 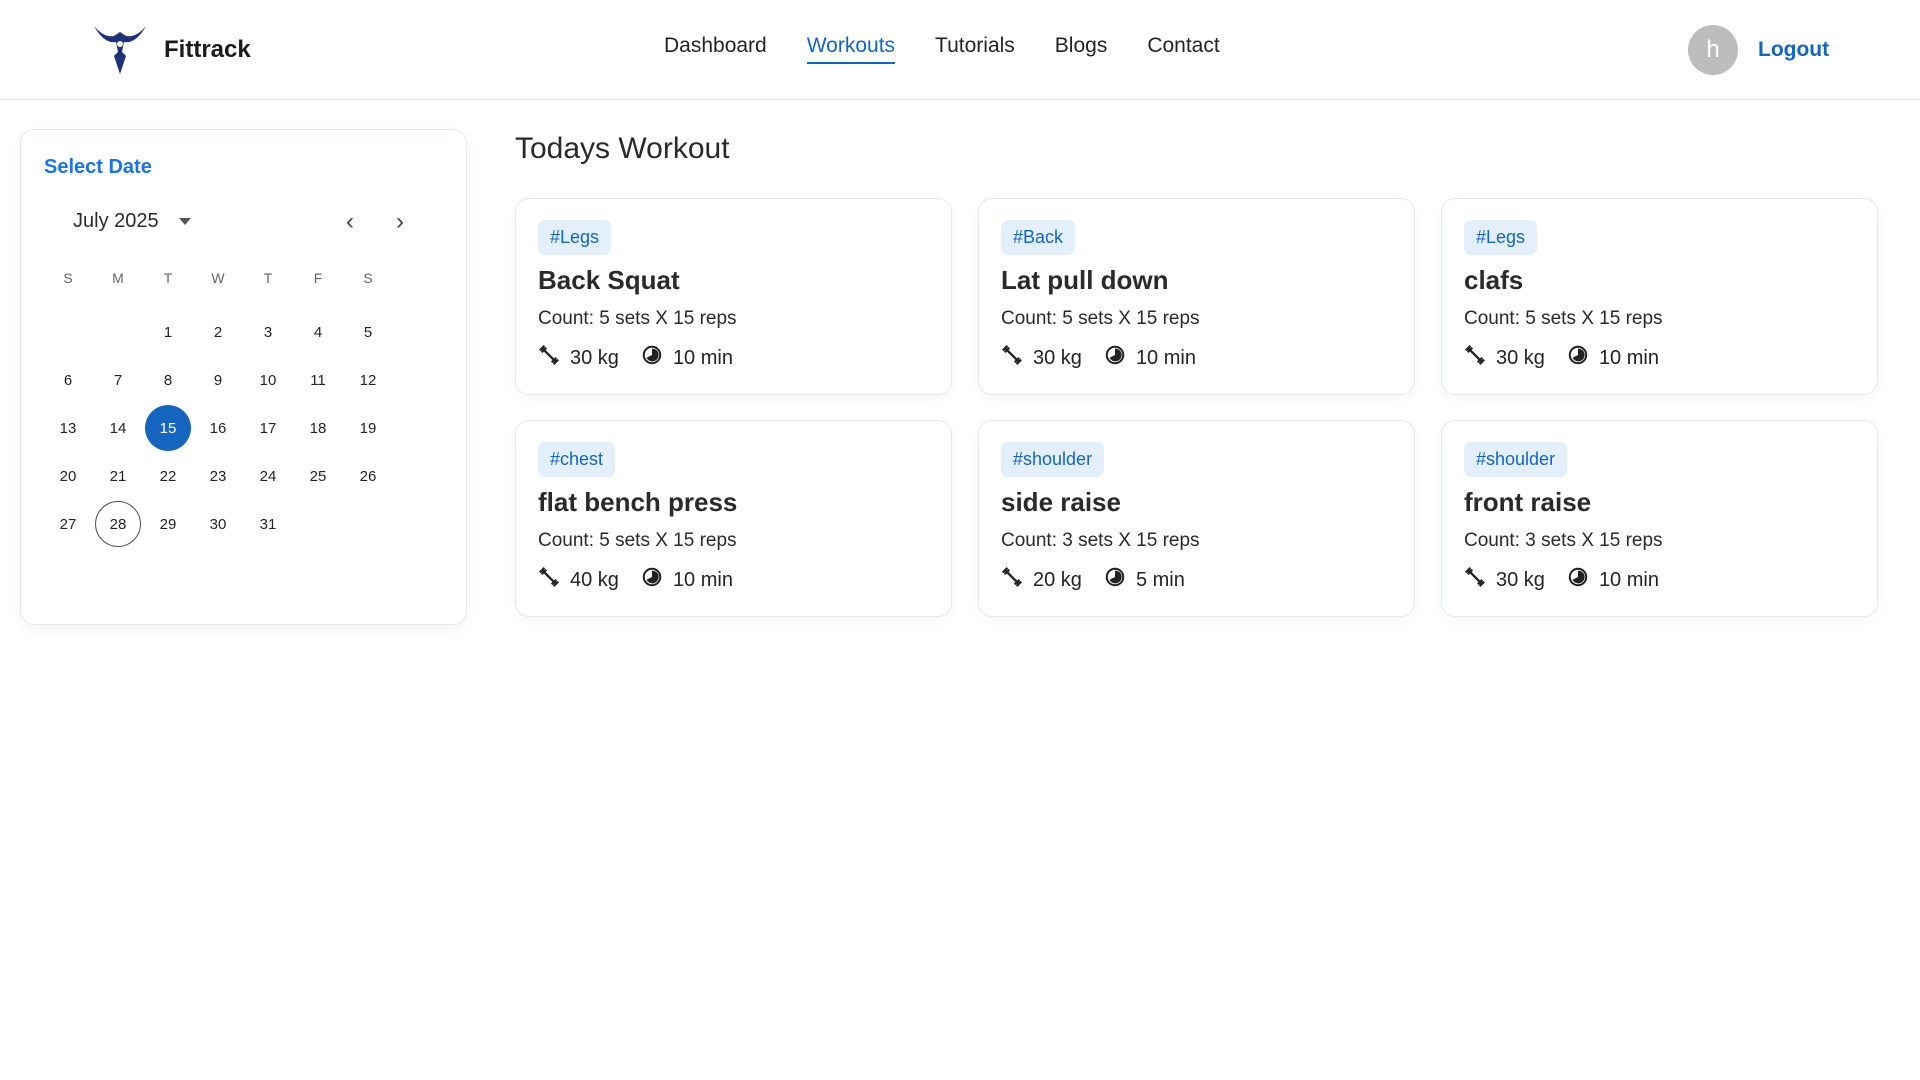 What do you see at coordinates (318, 476) in the screenshot?
I see `calendar-day: 25` at bounding box center [318, 476].